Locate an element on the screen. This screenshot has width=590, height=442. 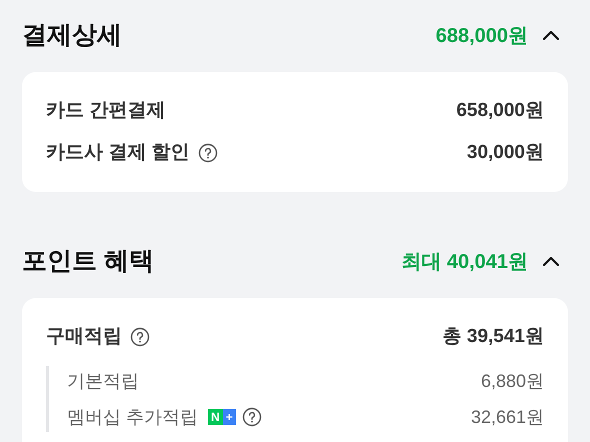
section-title: 결제상세 is located at coordinates (72, 36).